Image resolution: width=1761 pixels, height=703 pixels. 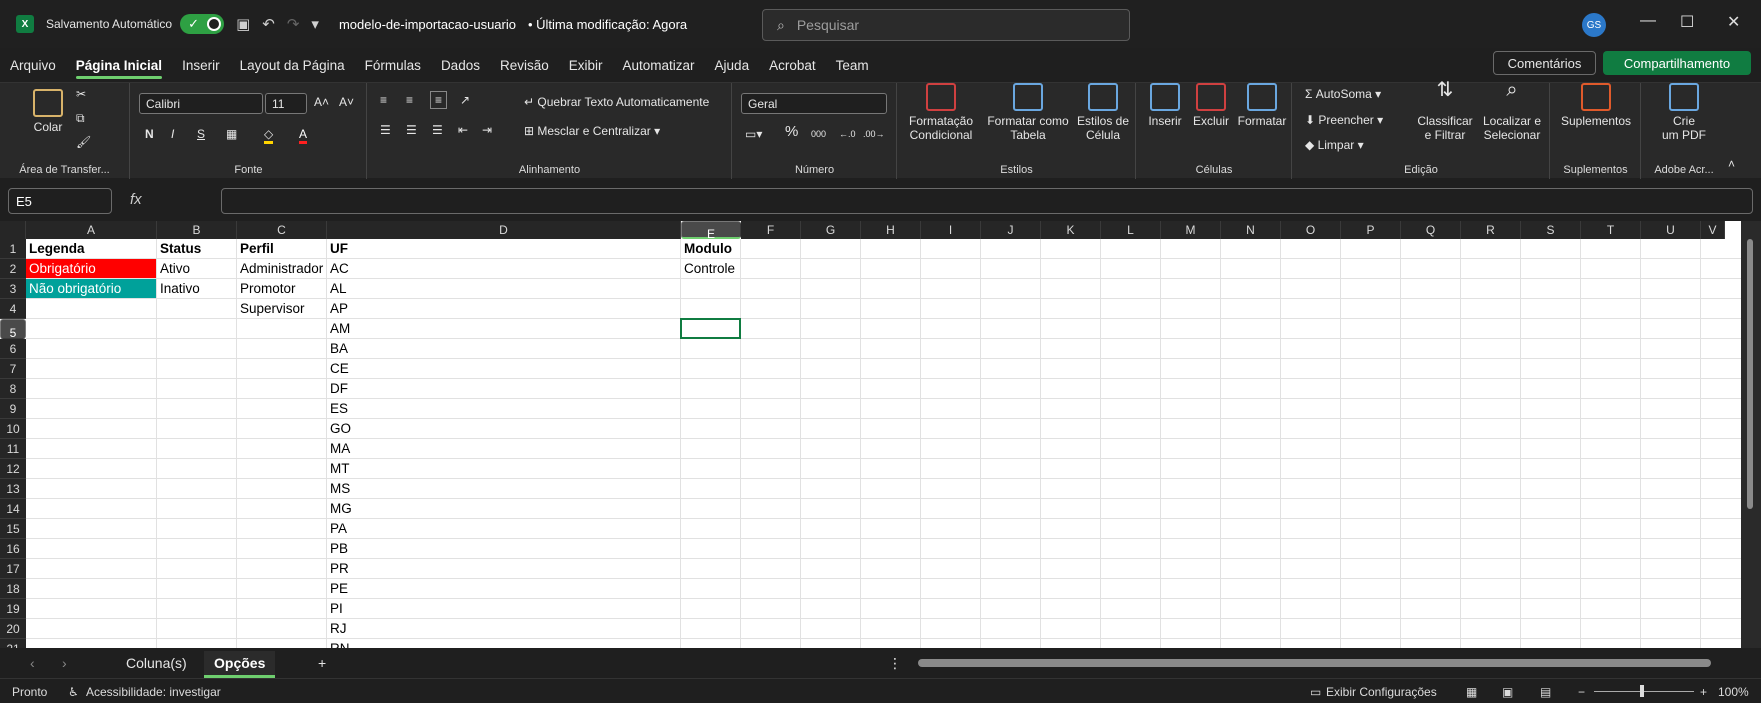 I want to click on next-sheet-icon: ›, so click(x=64, y=663).